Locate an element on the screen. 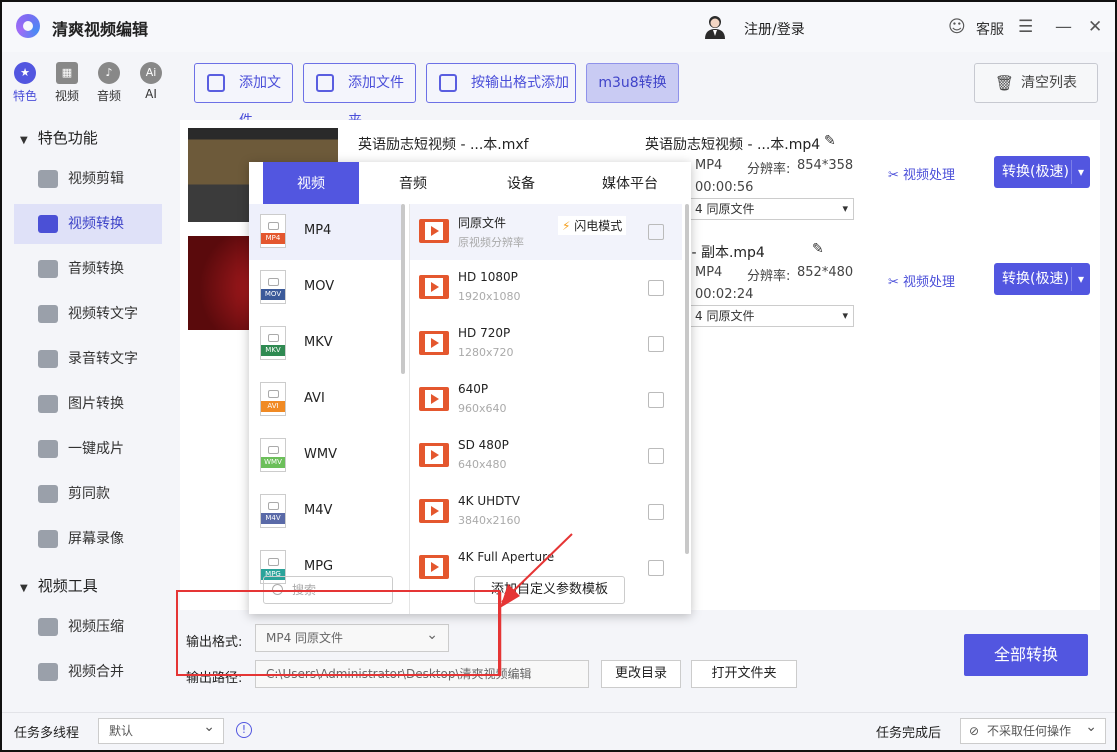 The width and height of the screenshot is (1117, 752). output-format-select: MP4 同原文件 is located at coordinates (352, 637).